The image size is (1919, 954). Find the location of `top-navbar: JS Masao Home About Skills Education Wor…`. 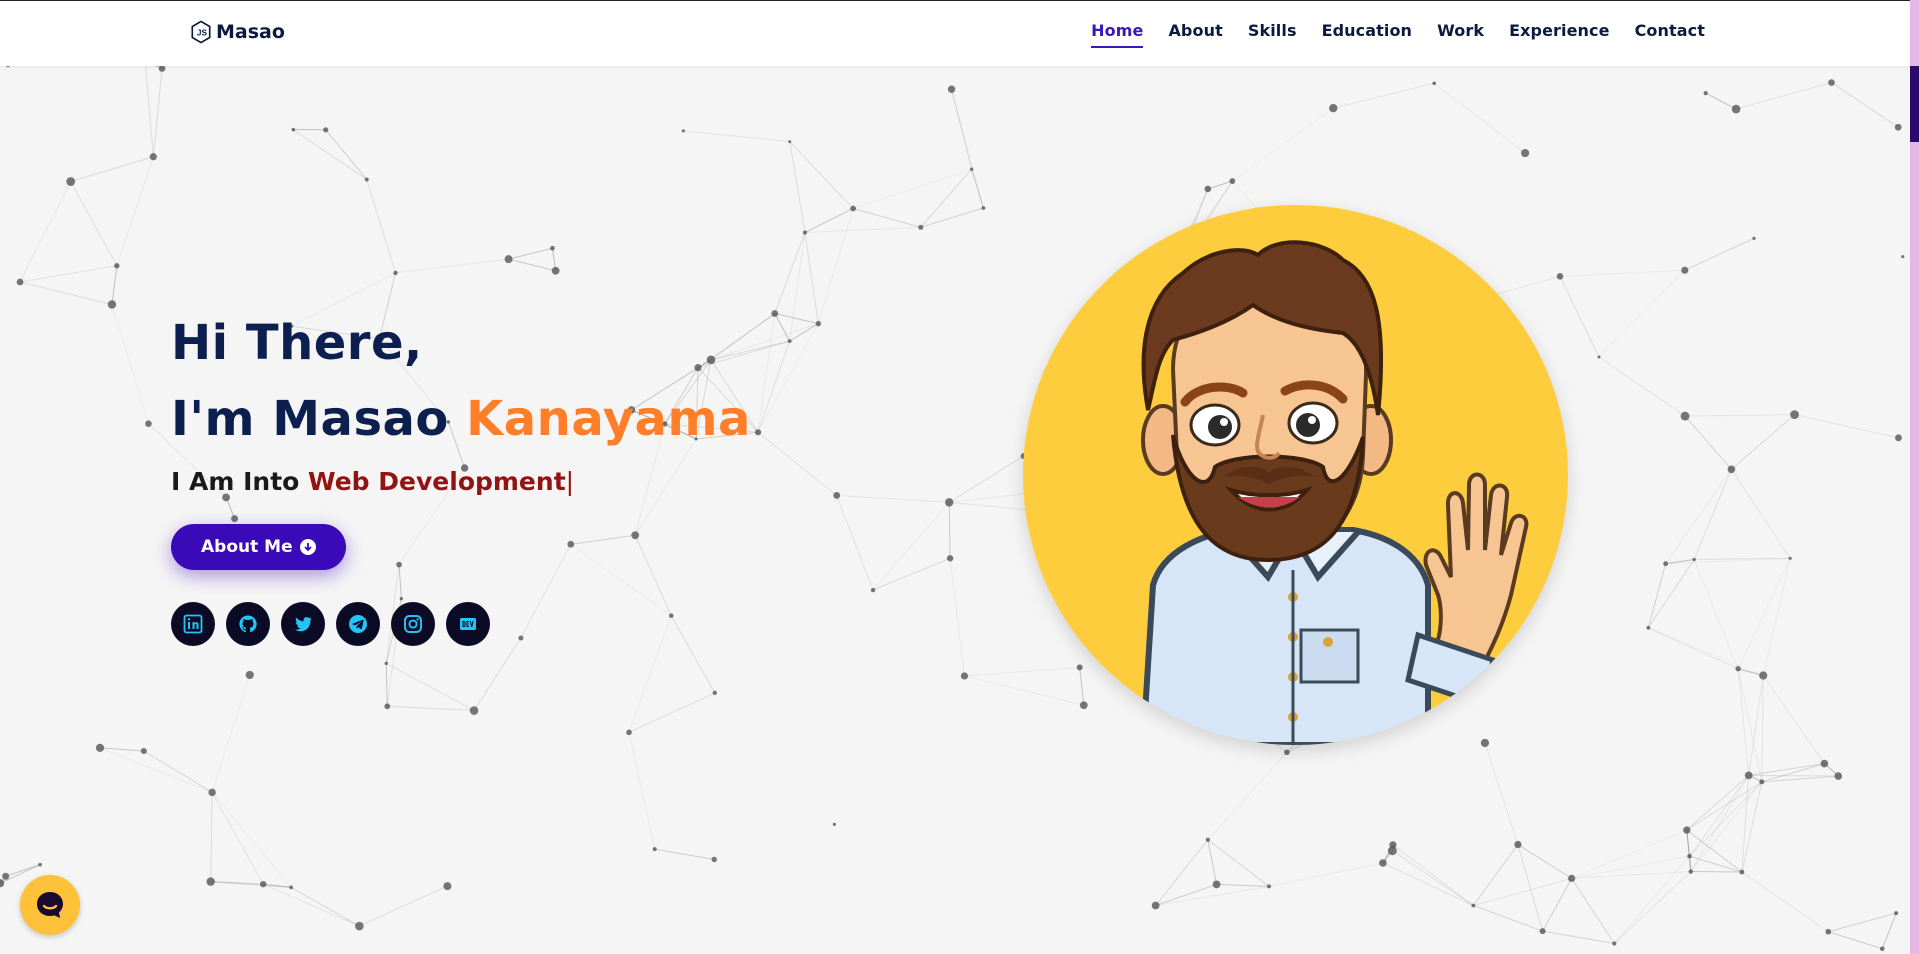

top-navbar: JS Masao Home About Skills Education Wor… is located at coordinates (955, 33).